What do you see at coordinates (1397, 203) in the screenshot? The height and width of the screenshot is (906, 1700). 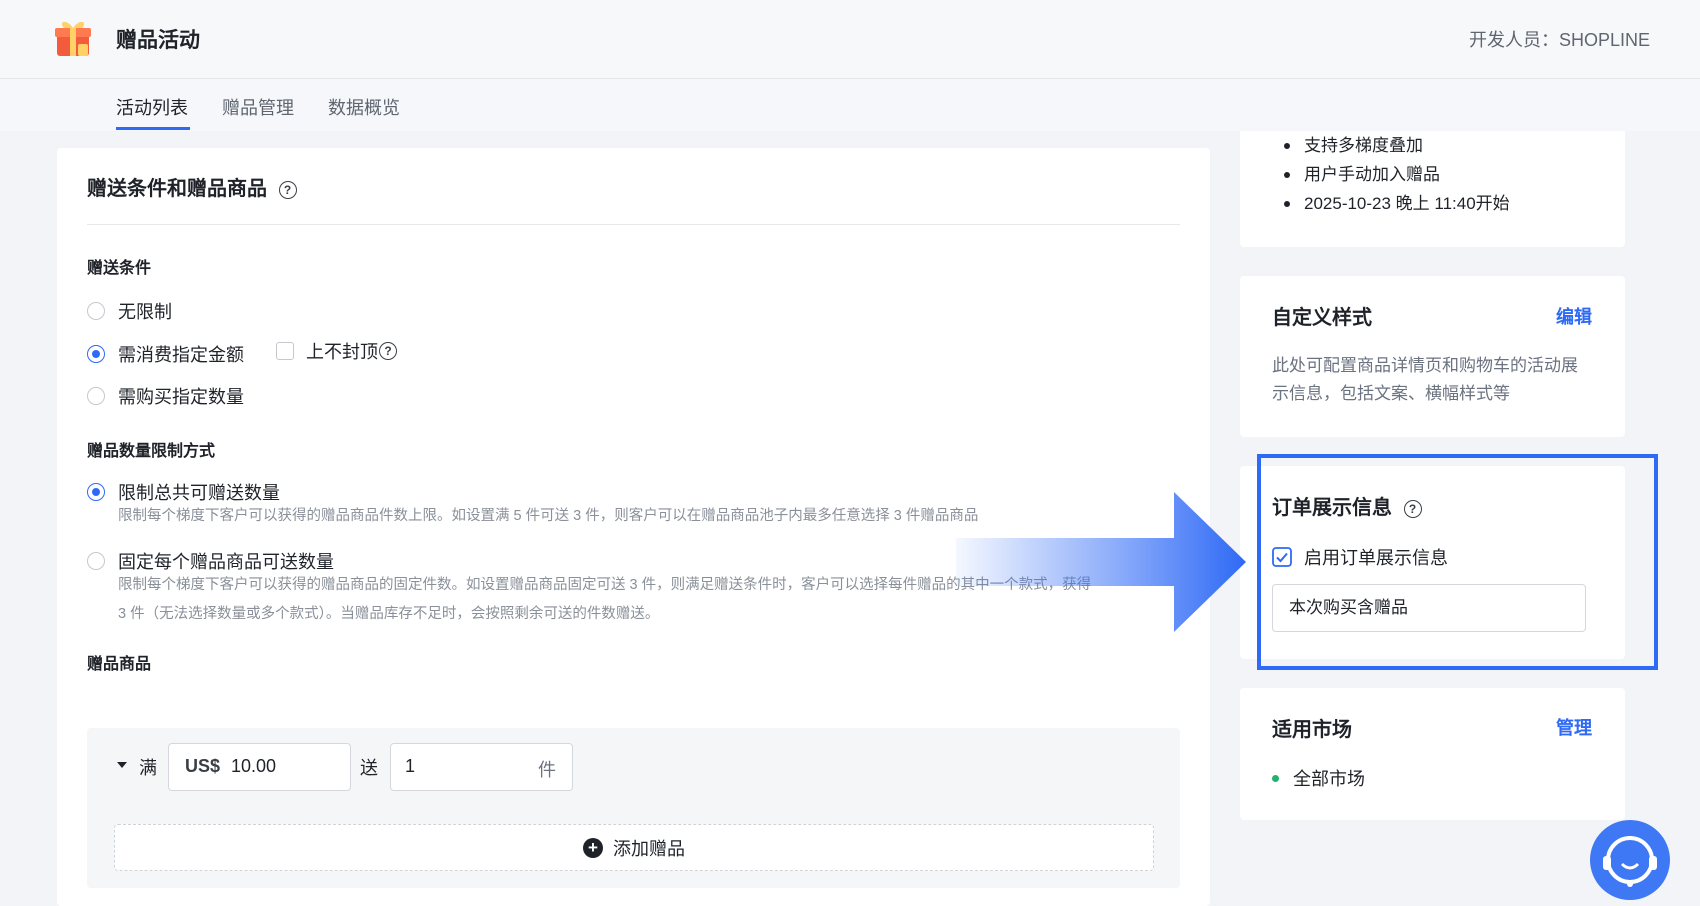 I see `list-item: 2025-10-23 晚上 11:40开始` at bounding box center [1397, 203].